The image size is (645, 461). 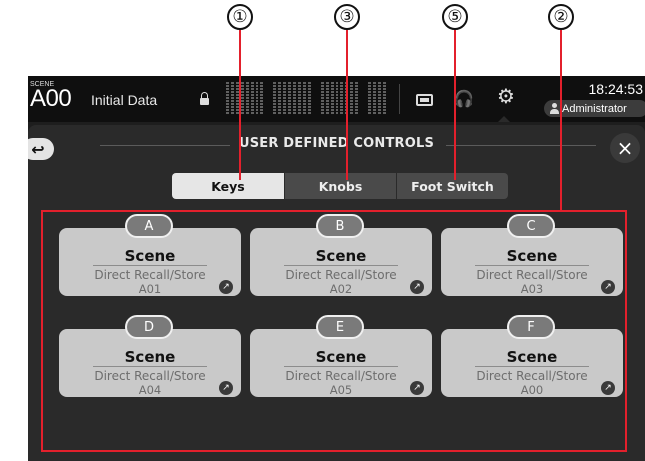 What do you see at coordinates (452, 186) in the screenshot?
I see `tab-foot-switch: Foot Switch` at bounding box center [452, 186].